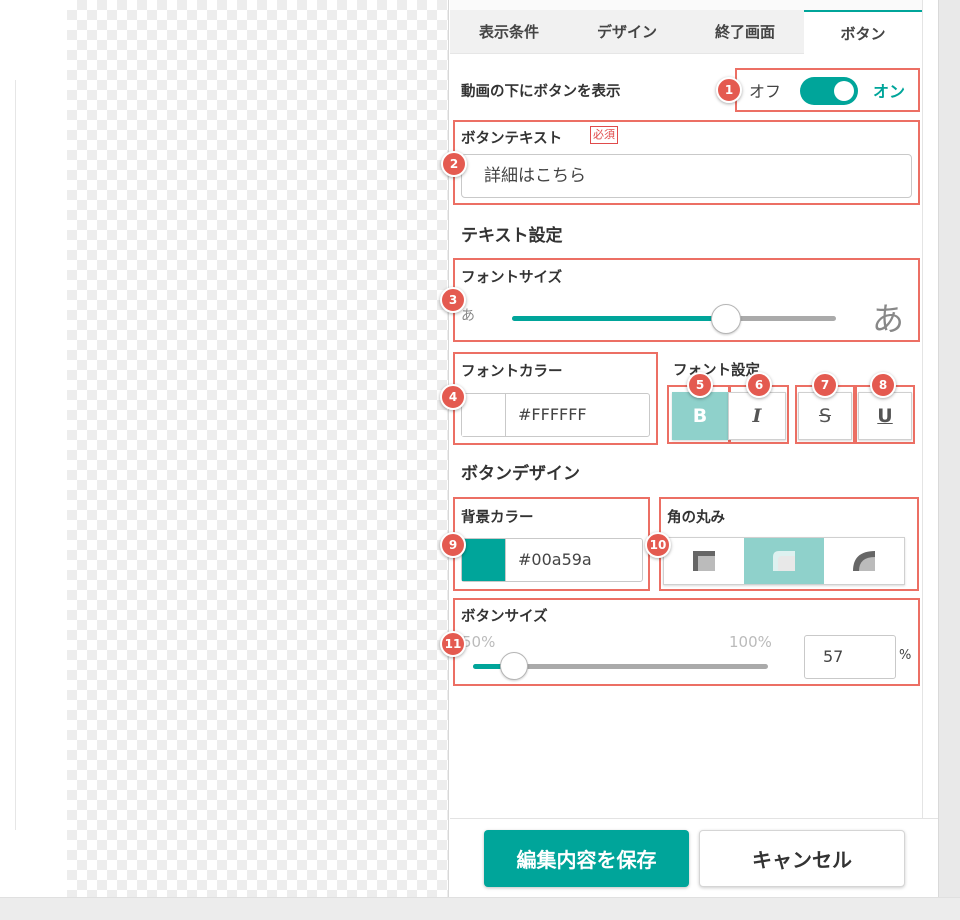 This screenshot has width=960, height=920. What do you see at coordinates (497, 518) in the screenshot?
I see `bg-color-label: 背景カラー` at bounding box center [497, 518].